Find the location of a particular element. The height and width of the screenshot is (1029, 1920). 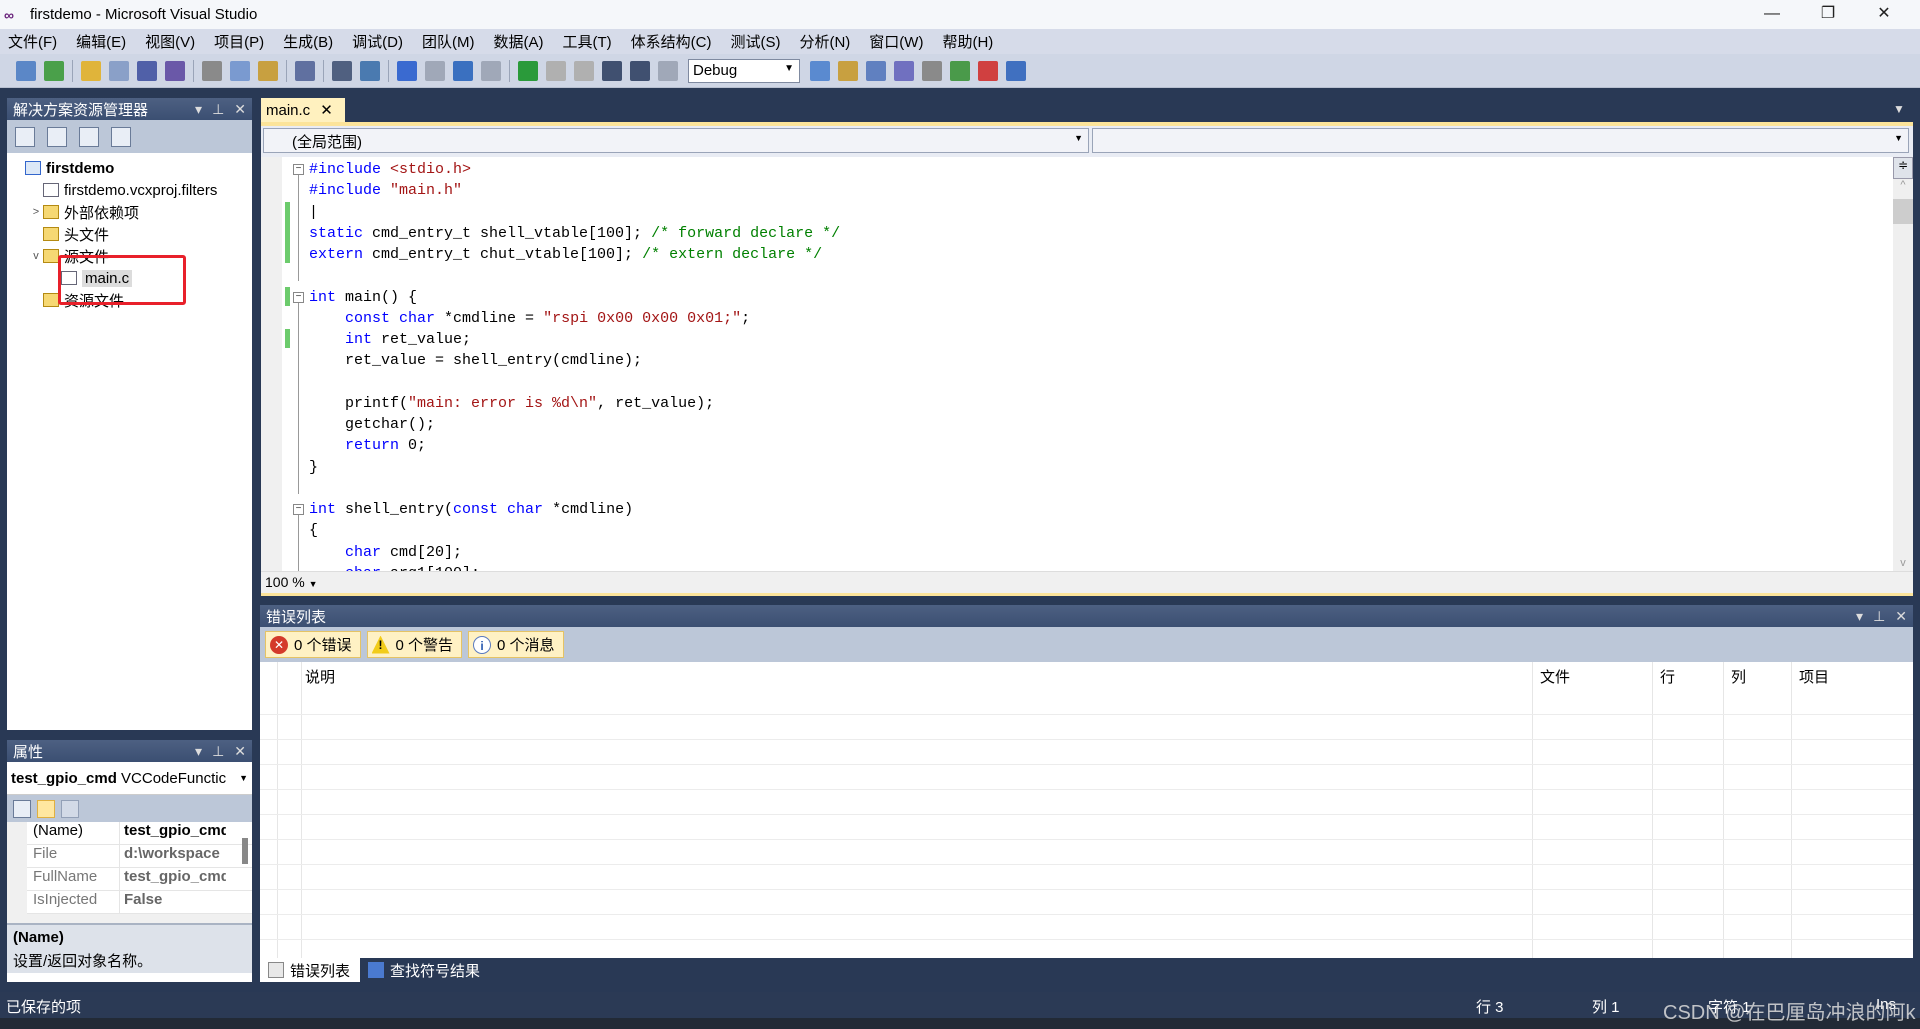

menu-item: 数据(A) is located at coordinates (518, 41).